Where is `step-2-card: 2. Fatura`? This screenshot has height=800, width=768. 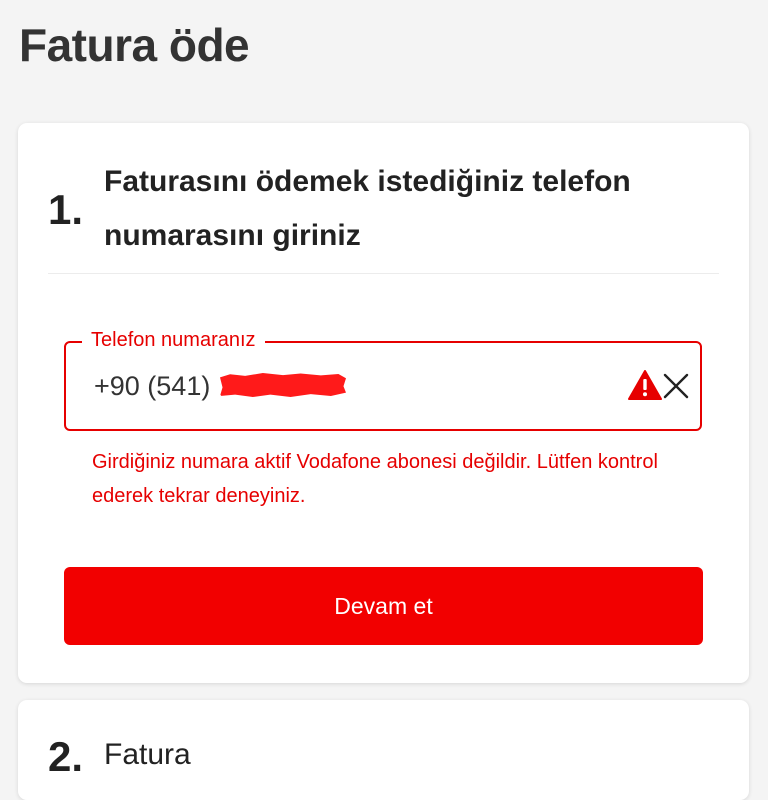 step-2-card: 2. Fatura is located at coordinates (383, 750).